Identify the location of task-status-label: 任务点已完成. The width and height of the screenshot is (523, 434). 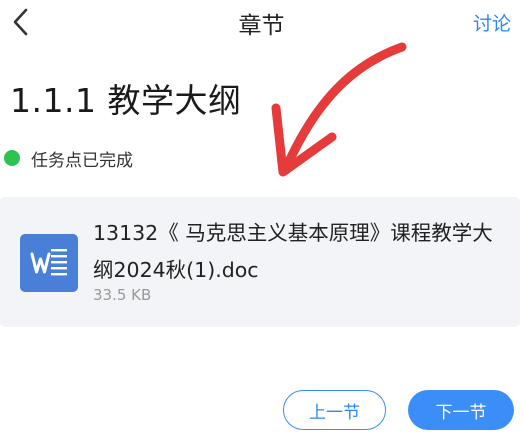
(82, 160).